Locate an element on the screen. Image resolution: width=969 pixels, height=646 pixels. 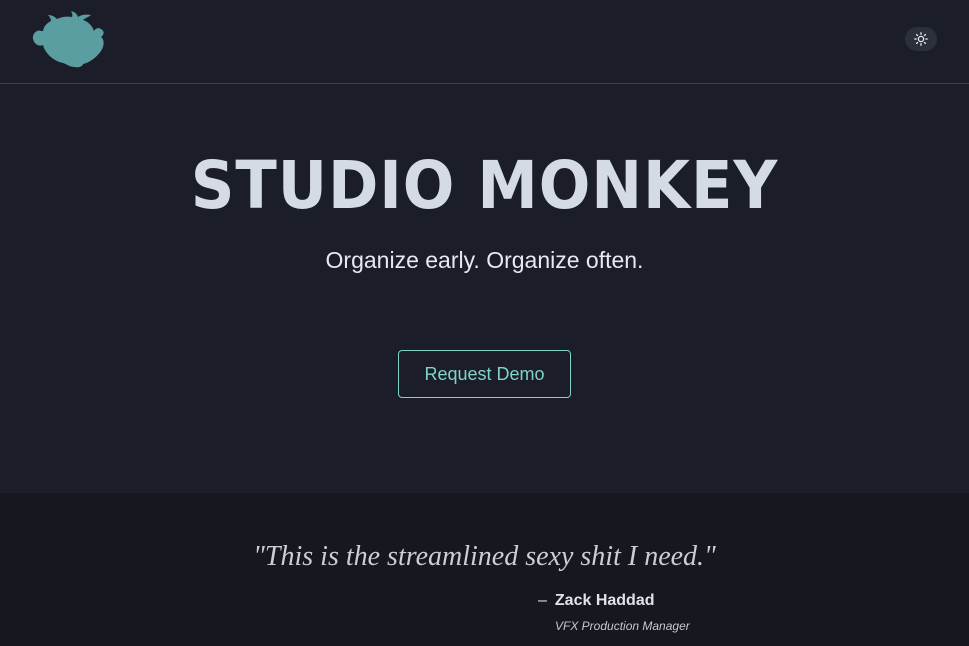
testimonial-attribution: – Zack Haddad is located at coordinates (596, 601).